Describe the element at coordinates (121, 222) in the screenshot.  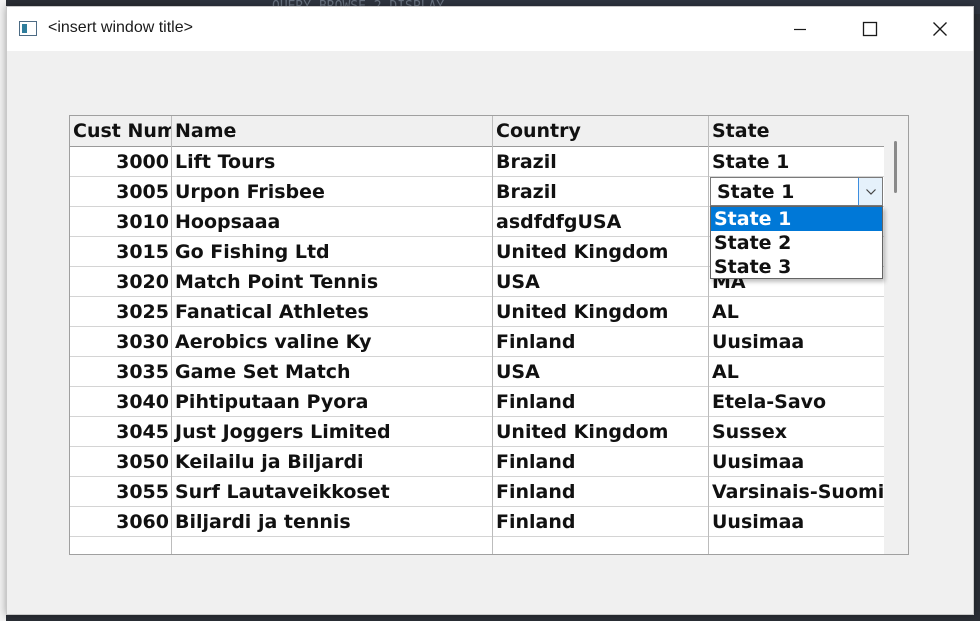
I see `cell-cust-num: 3010` at that location.